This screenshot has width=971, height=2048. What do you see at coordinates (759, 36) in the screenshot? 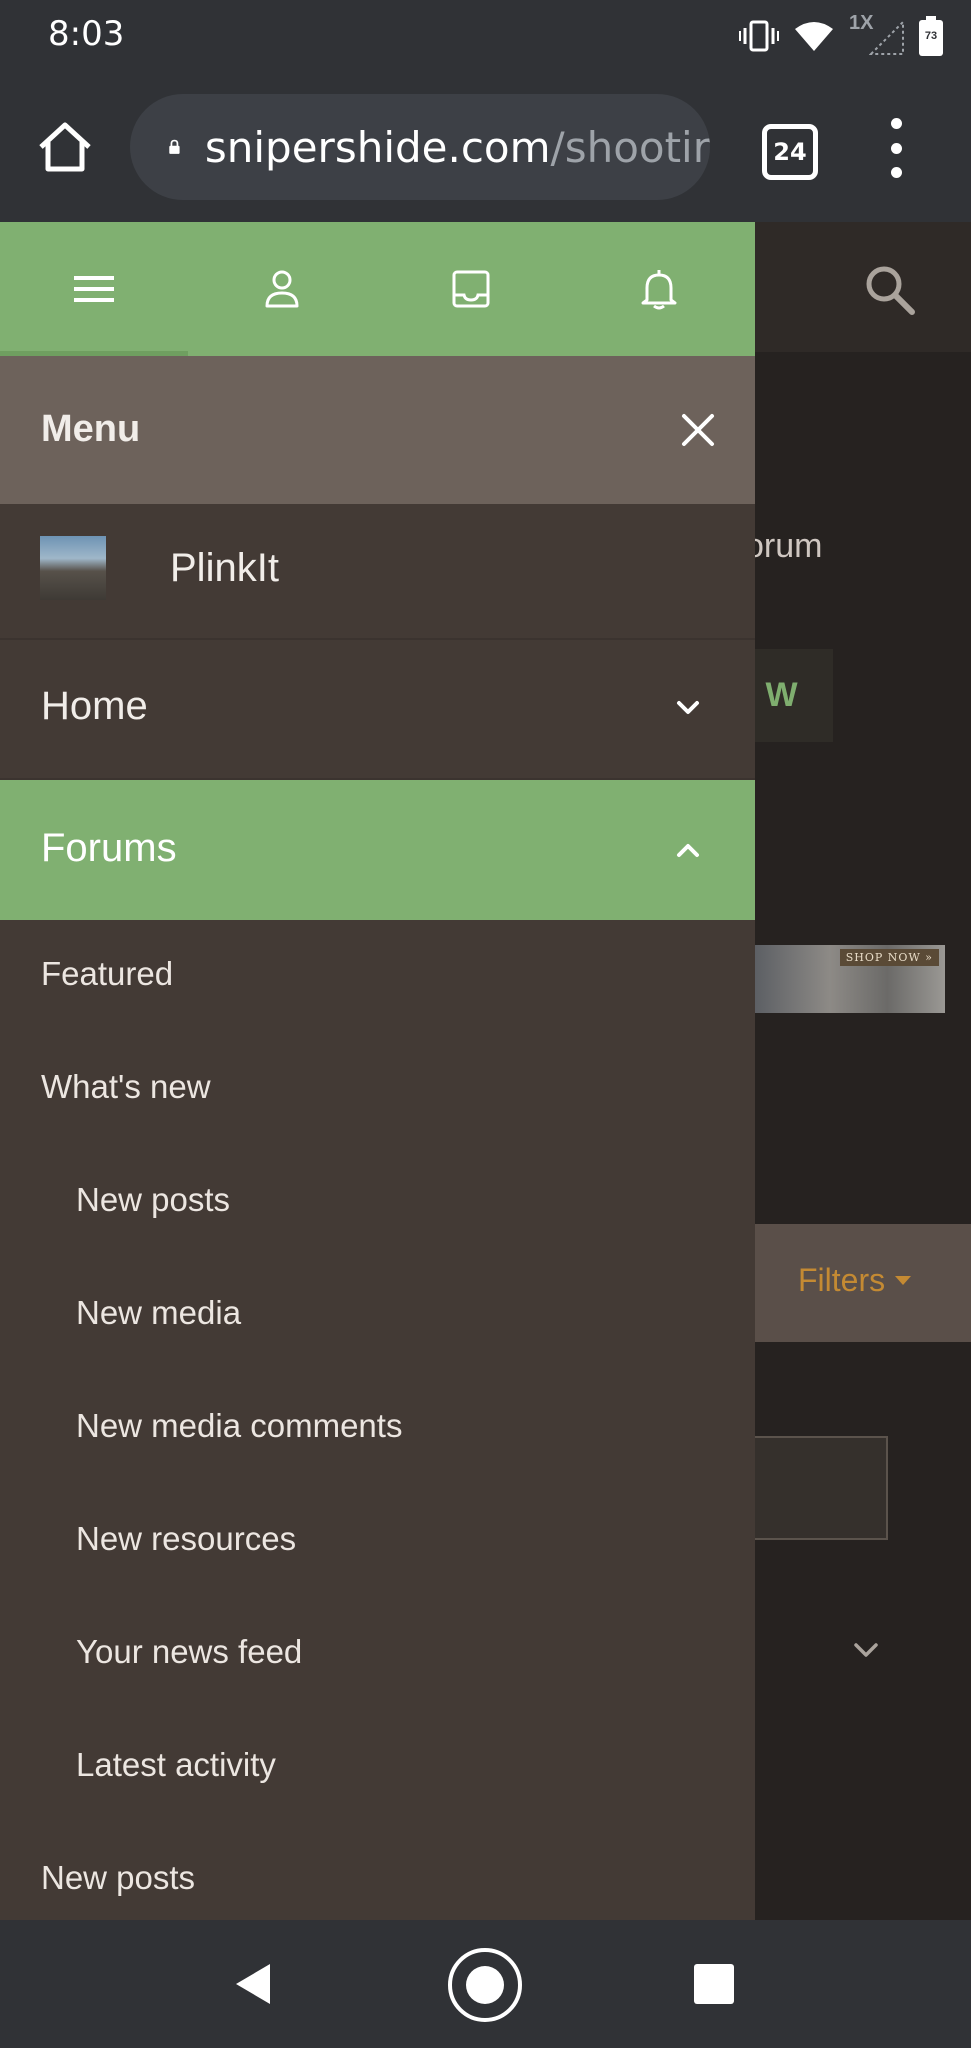
I see `vibrate-icon` at bounding box center [759, 36].